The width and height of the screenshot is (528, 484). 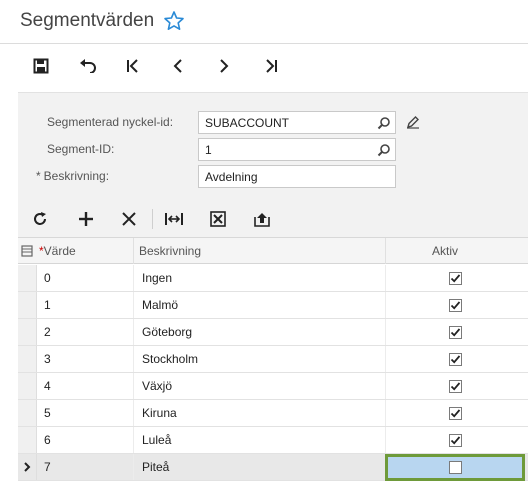 I want to click on cell-description: Malmö, so click(x=160, y=305).